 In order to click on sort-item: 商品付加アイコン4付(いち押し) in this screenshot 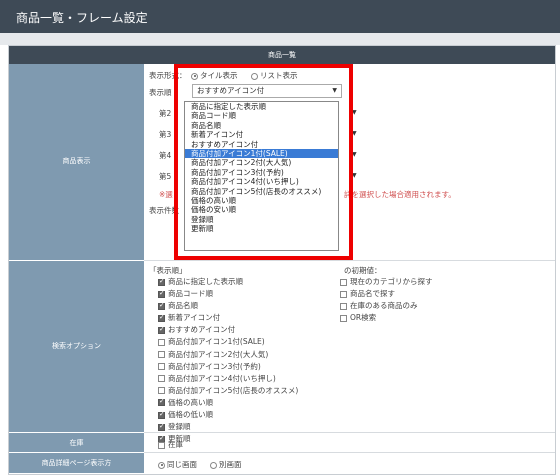, I will do `click(228, 379)`.